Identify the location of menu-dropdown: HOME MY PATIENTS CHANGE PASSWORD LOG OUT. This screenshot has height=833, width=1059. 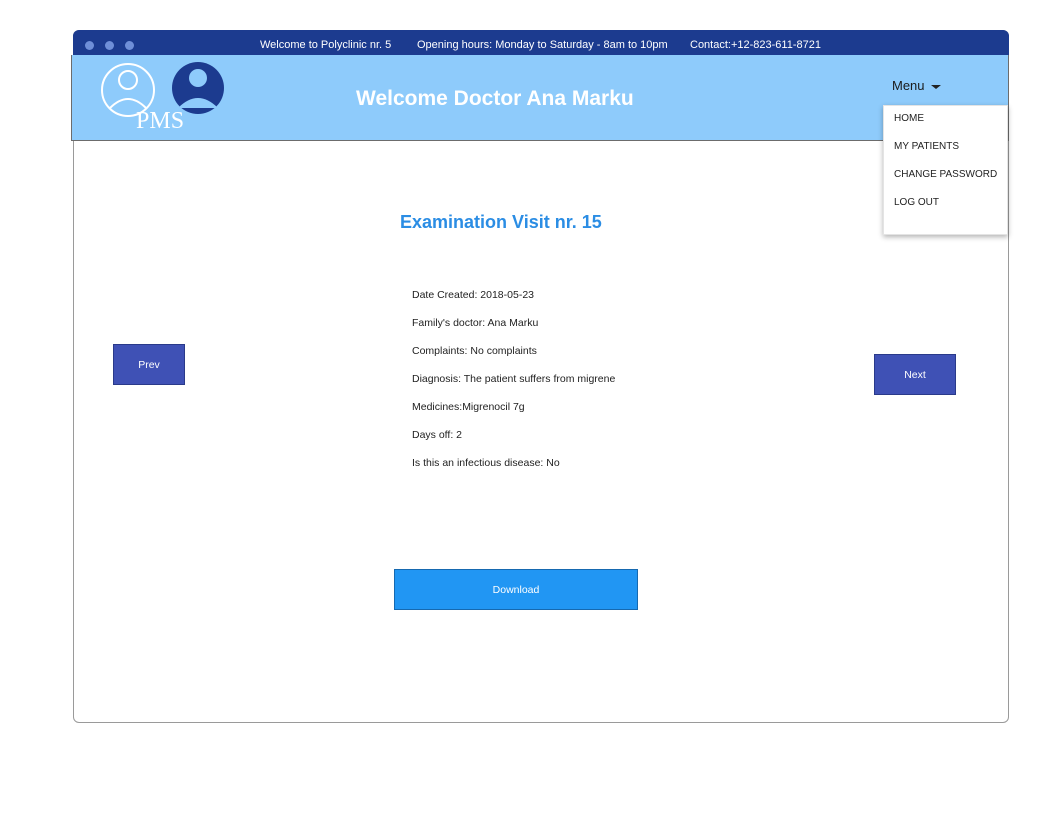
(945, 170).